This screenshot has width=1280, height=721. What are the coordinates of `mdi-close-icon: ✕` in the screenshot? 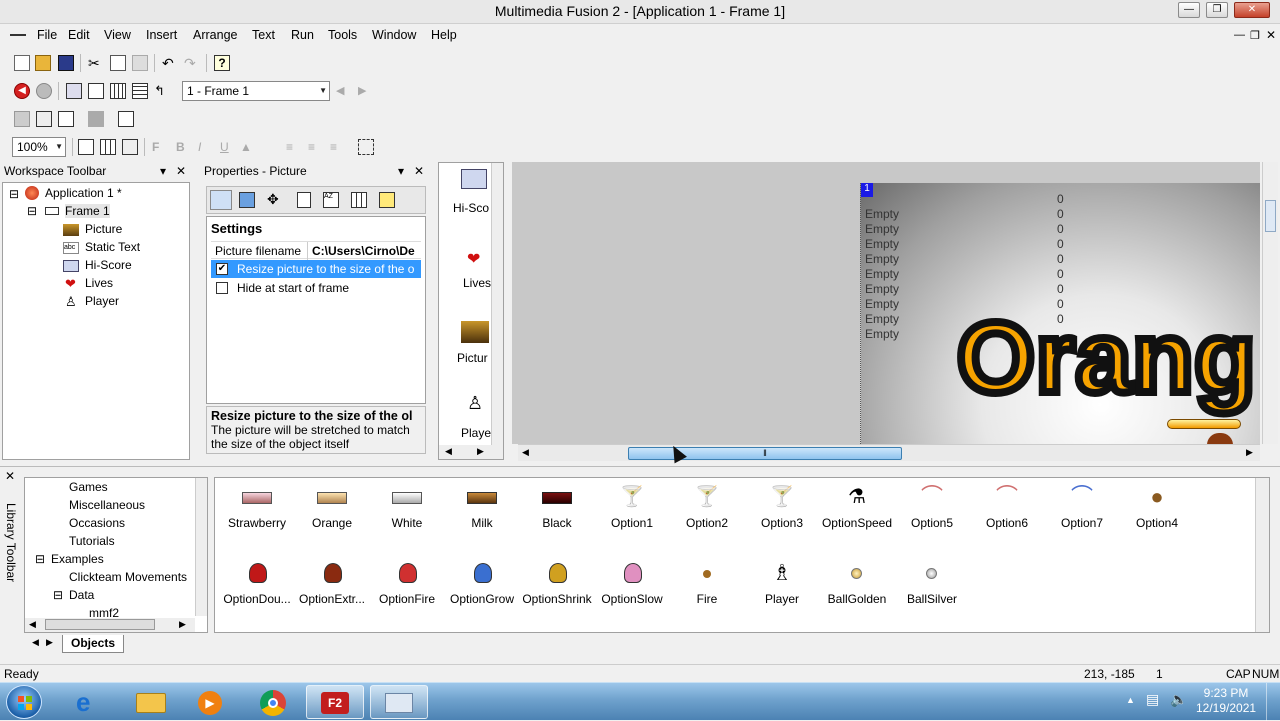 It's located at (1271, 35).